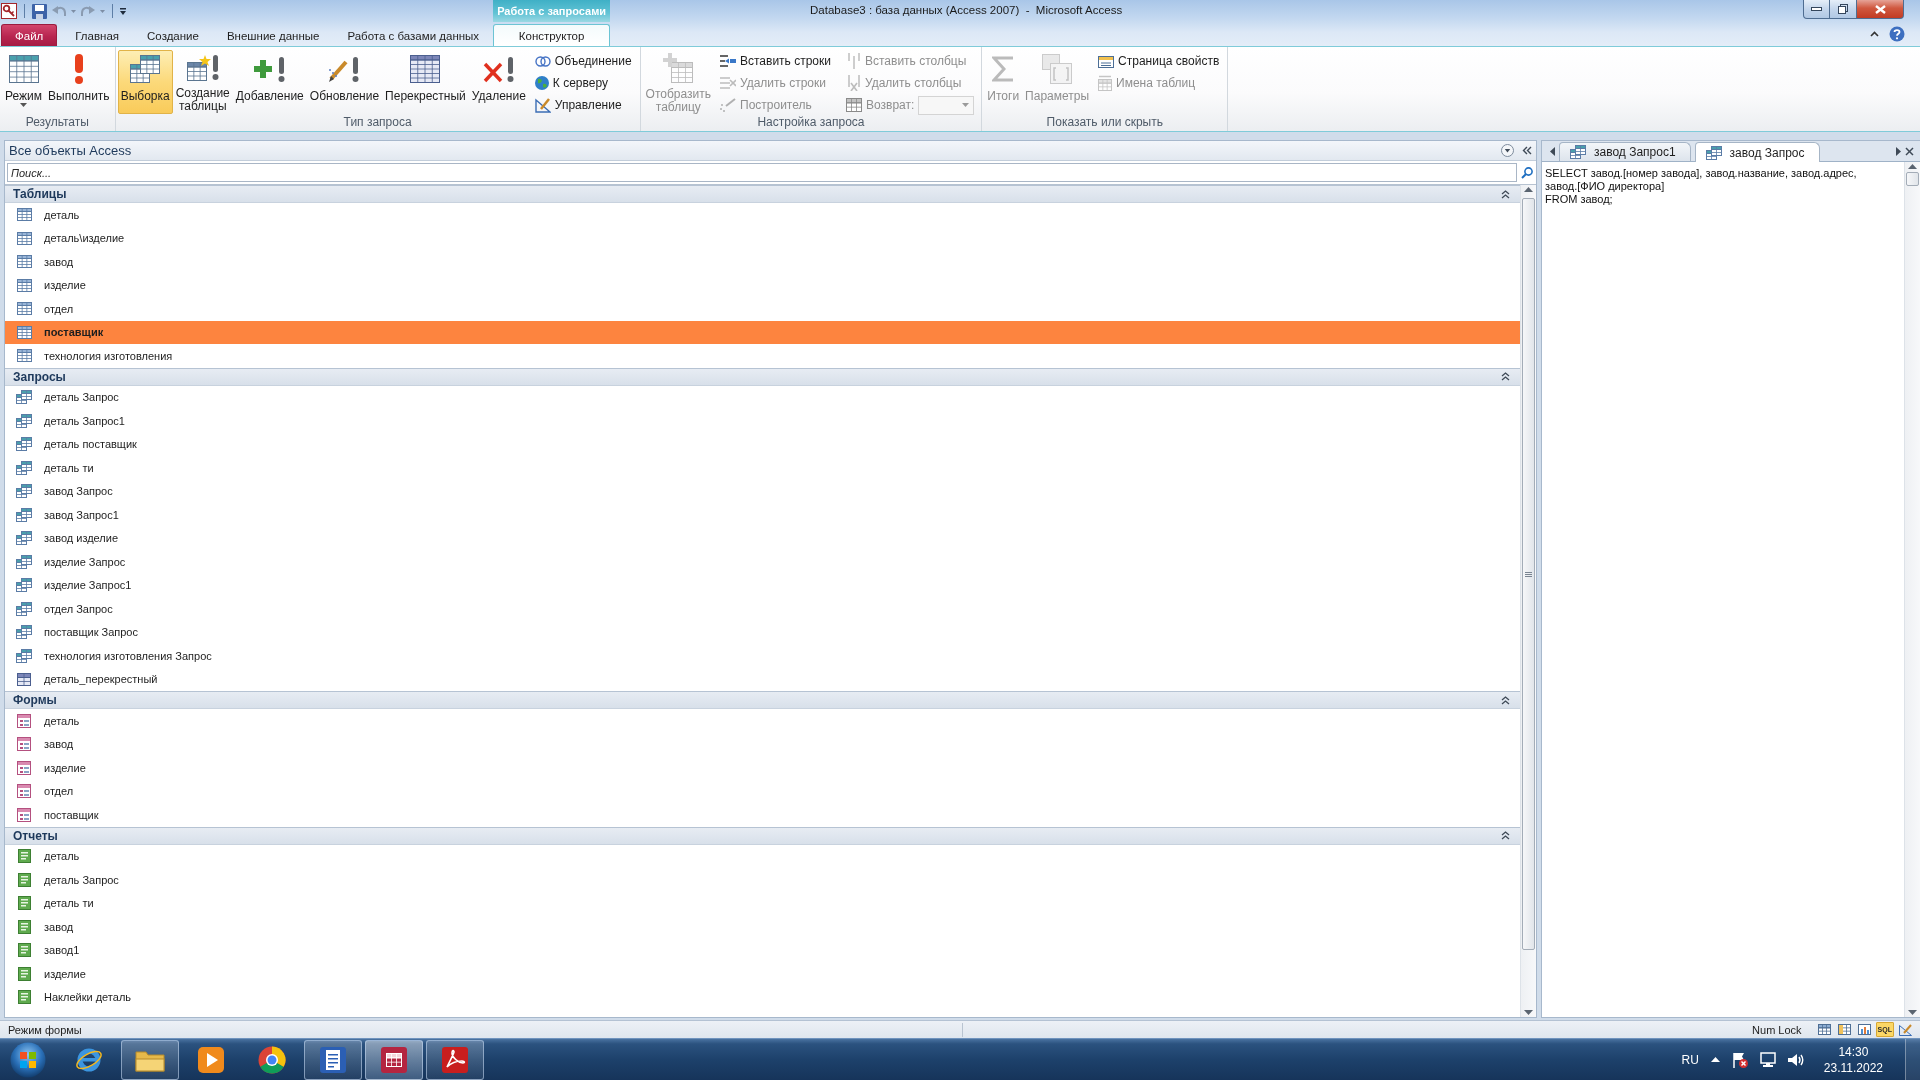 The width and height of the screenshot is (1920, 1080). I want to click on table-tile-icon, so click(394, 1059).